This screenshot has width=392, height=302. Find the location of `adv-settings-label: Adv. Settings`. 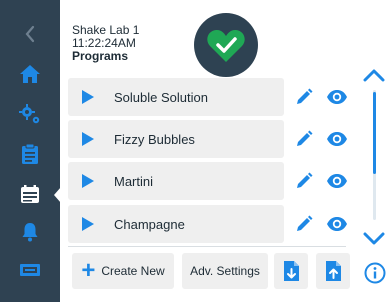

adv-settings-label: Adv. Settings is located at coordinates (225, 271).